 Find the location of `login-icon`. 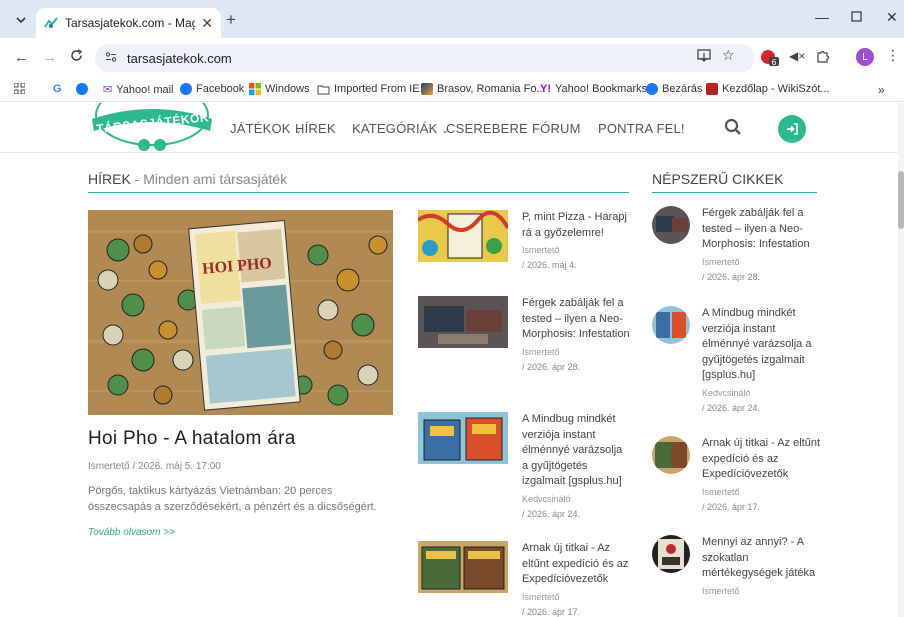

login-icon is located at coordinates (792, 129).